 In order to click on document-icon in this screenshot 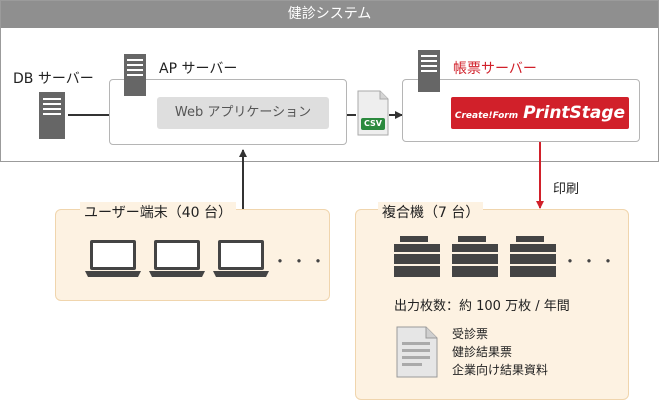, I will do `click(417, 352)`.